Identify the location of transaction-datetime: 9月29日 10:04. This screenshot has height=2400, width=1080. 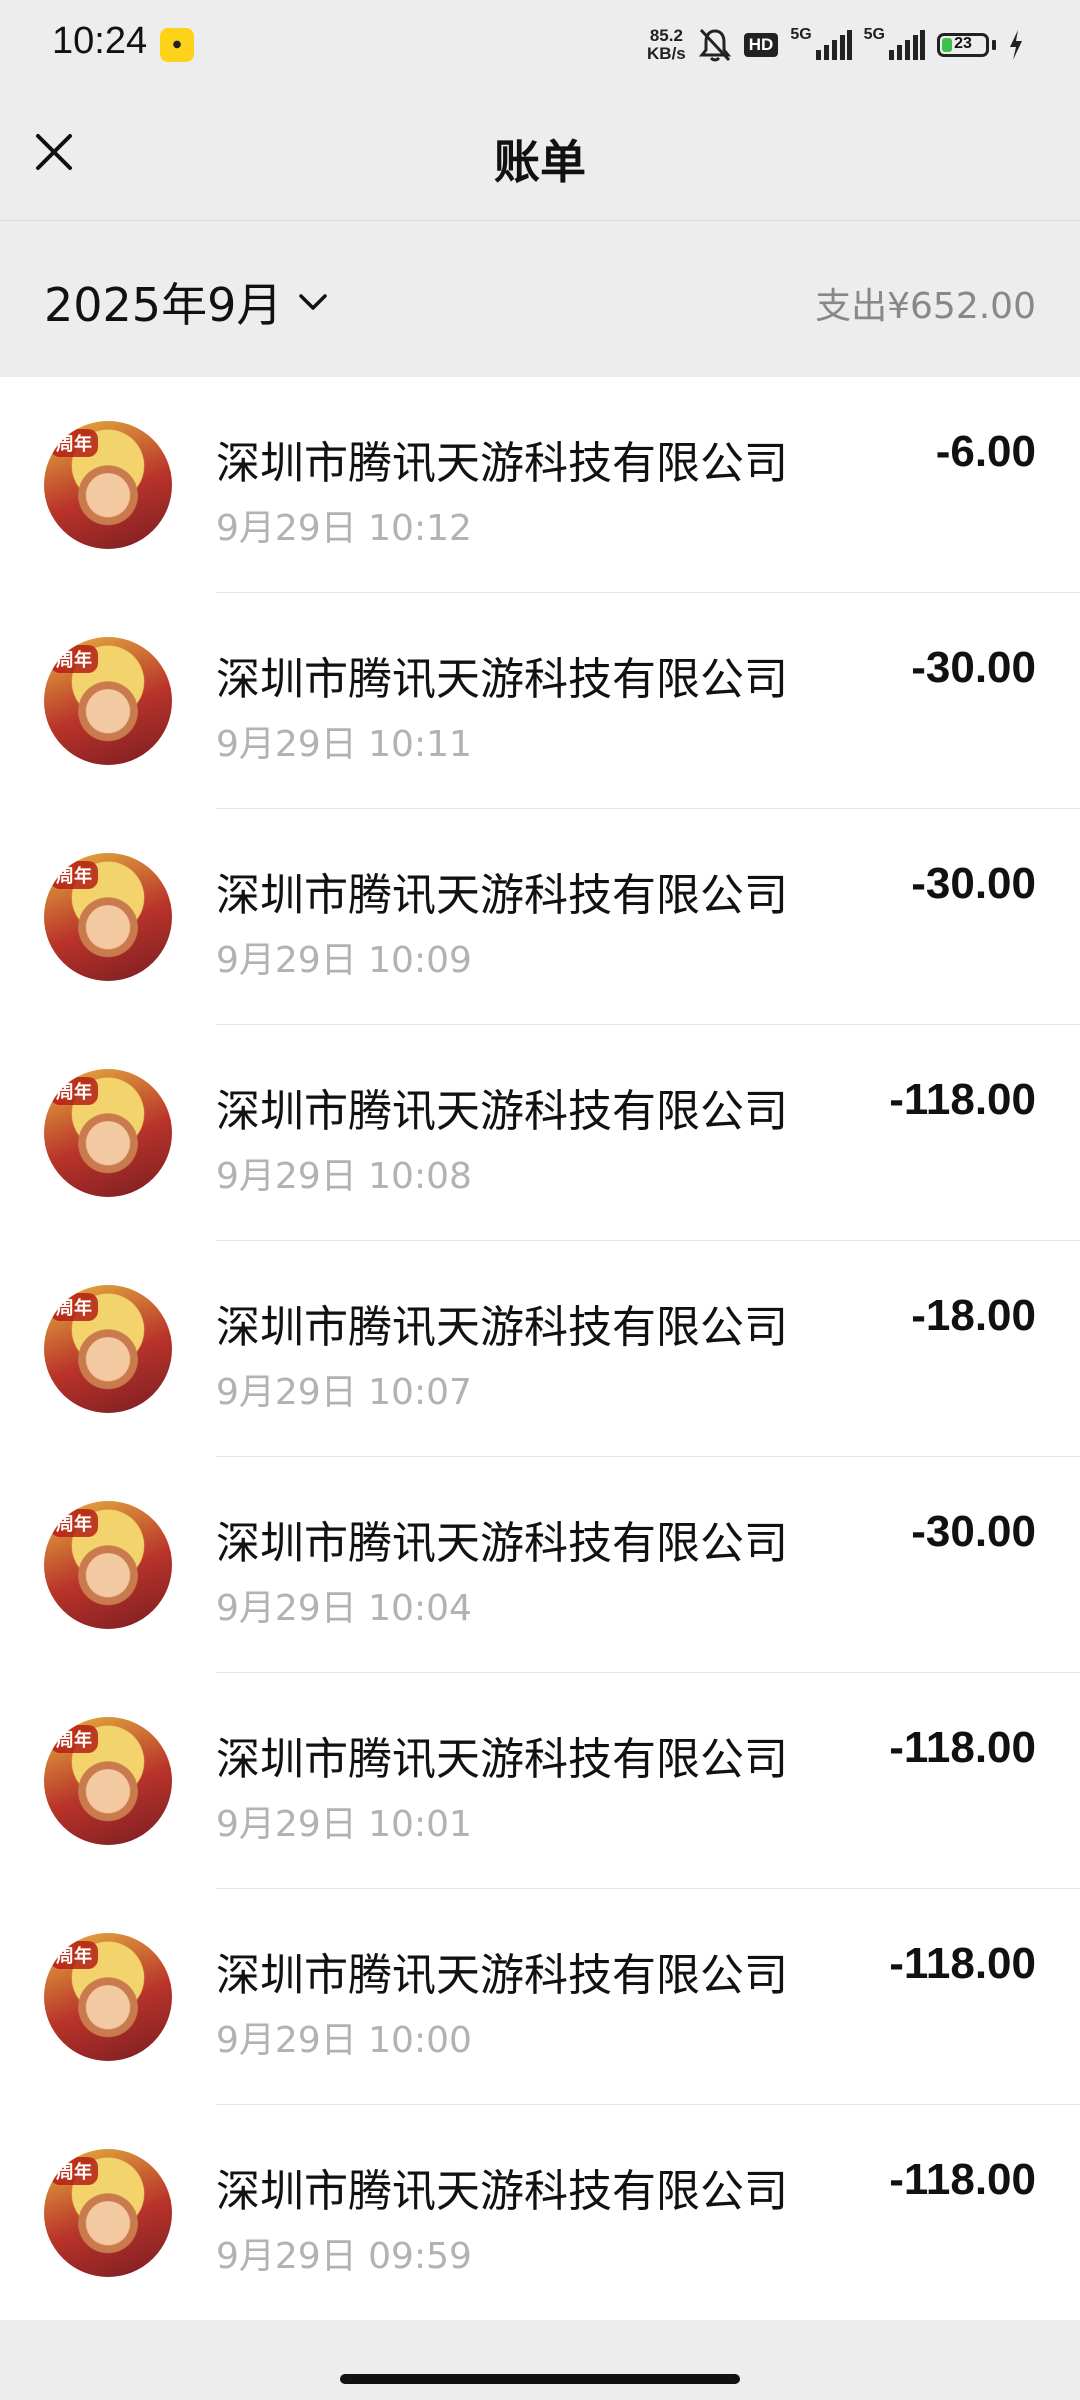
(344, 1608).